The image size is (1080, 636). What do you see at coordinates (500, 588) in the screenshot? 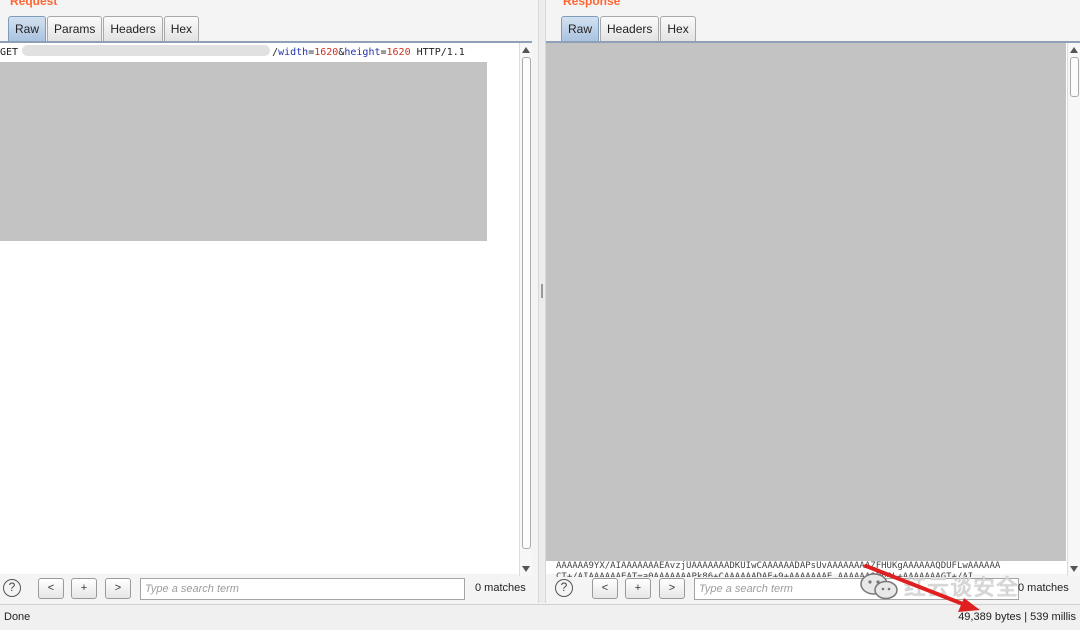
I see `request-match-count: 0 matches` at bounding box center [500, 588].